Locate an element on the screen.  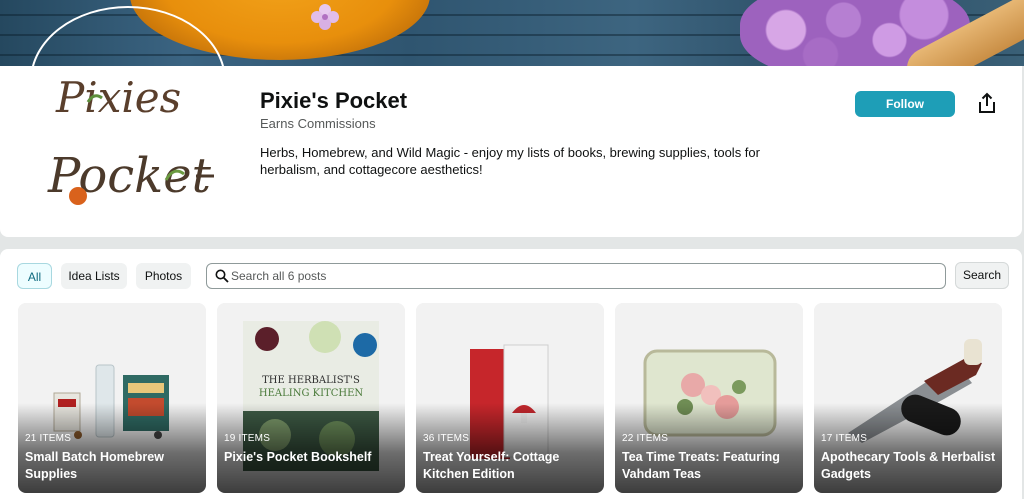
filter-photos: Photos is located at coordinates (163, 276).